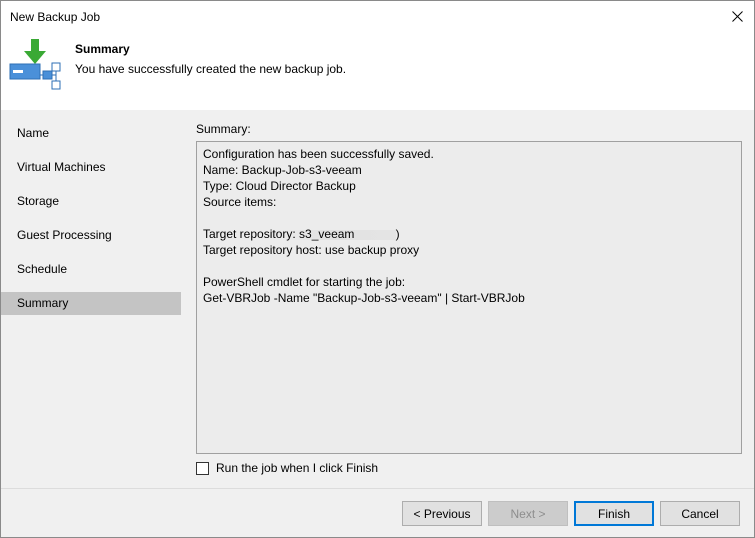 Image resolution: width=755 pixels, height=538 pixels. I want to click on summary-line: PowerShell cmdlet for starting the job:, so click(304, 282).